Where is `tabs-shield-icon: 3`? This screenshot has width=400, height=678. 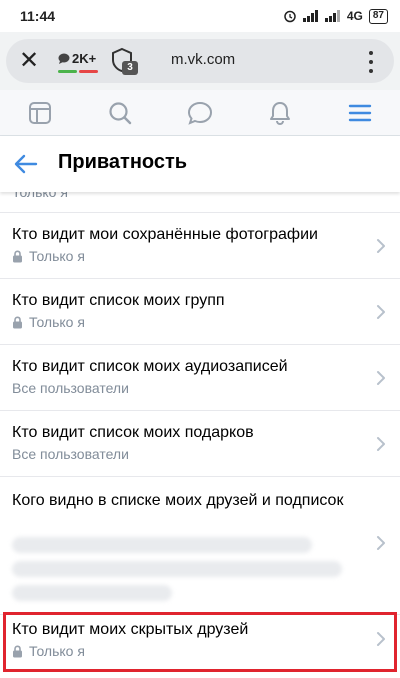
tabs-shield-icon: 3 is located at coordinates (125, 62).